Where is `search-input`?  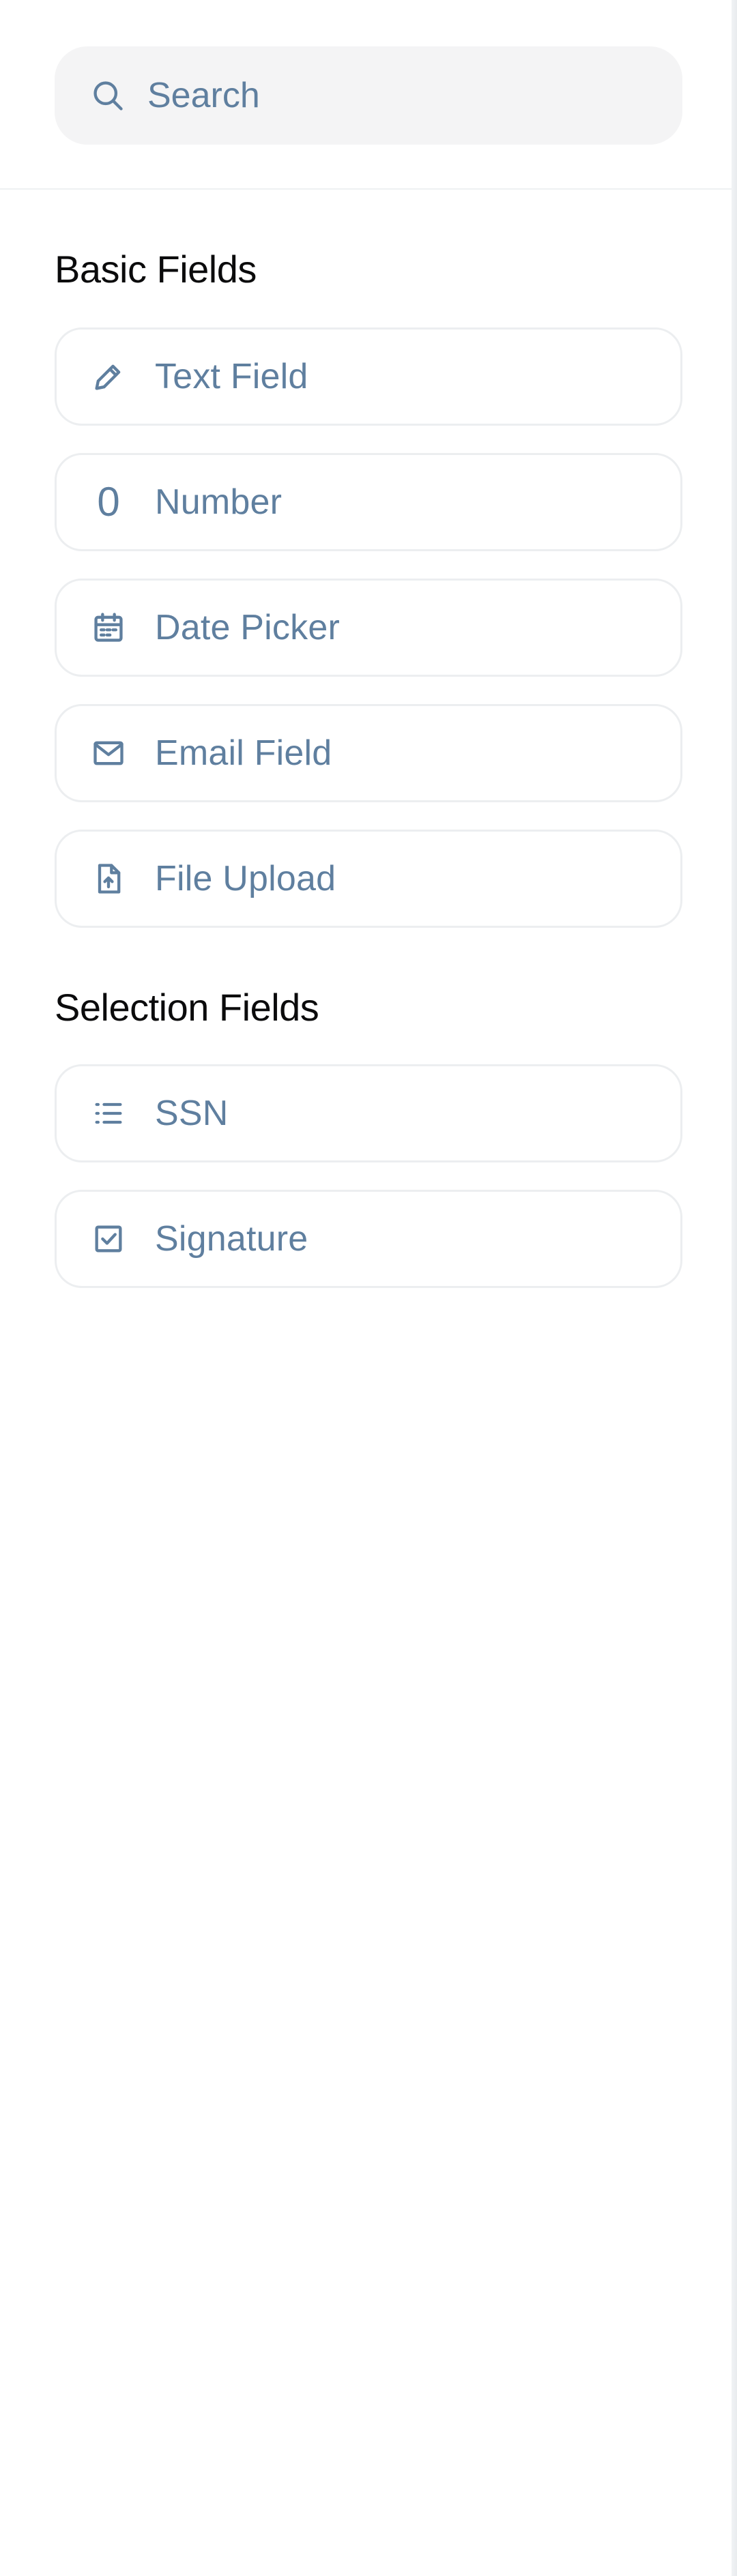 search-input is located at coordinates (399, 95).